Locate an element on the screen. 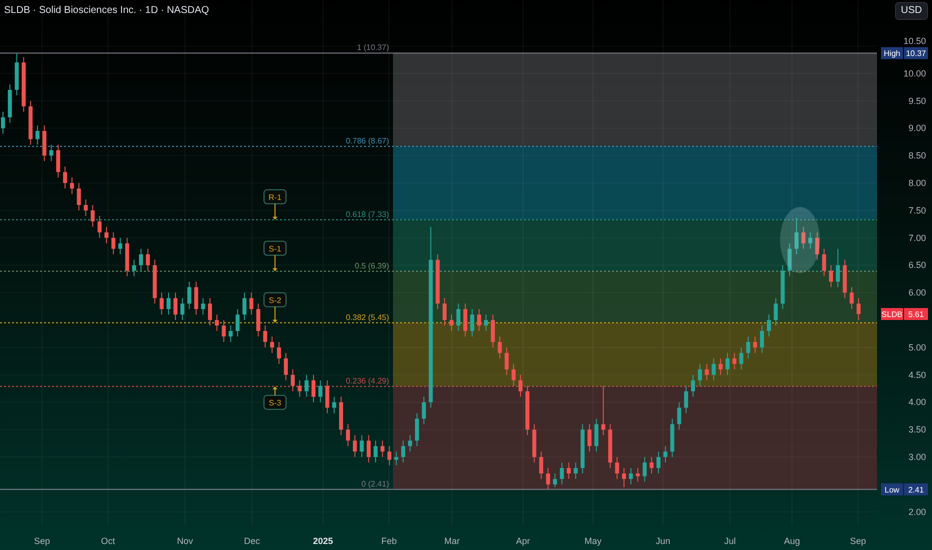  currency-button: USD is located at coordinates (911, 11).